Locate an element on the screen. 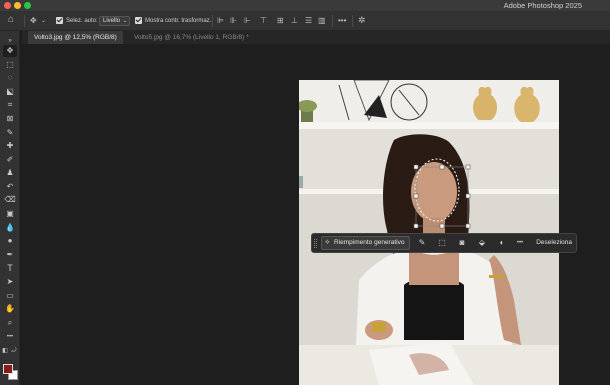  align-bottom-icon: ⊥ is located at coordinates (294, 21).